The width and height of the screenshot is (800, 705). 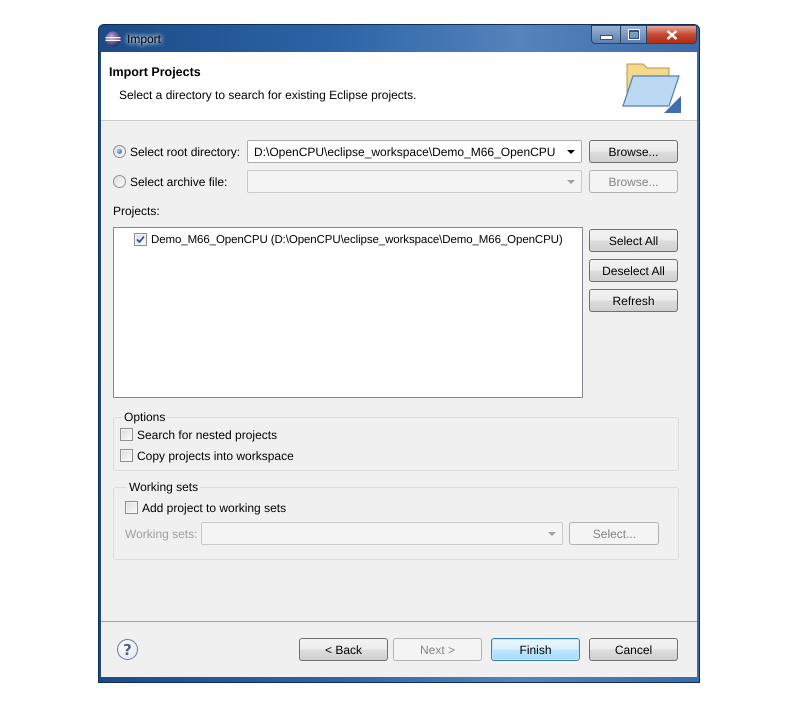 I want to click on maximize-icon, so click(x=633, y=34).